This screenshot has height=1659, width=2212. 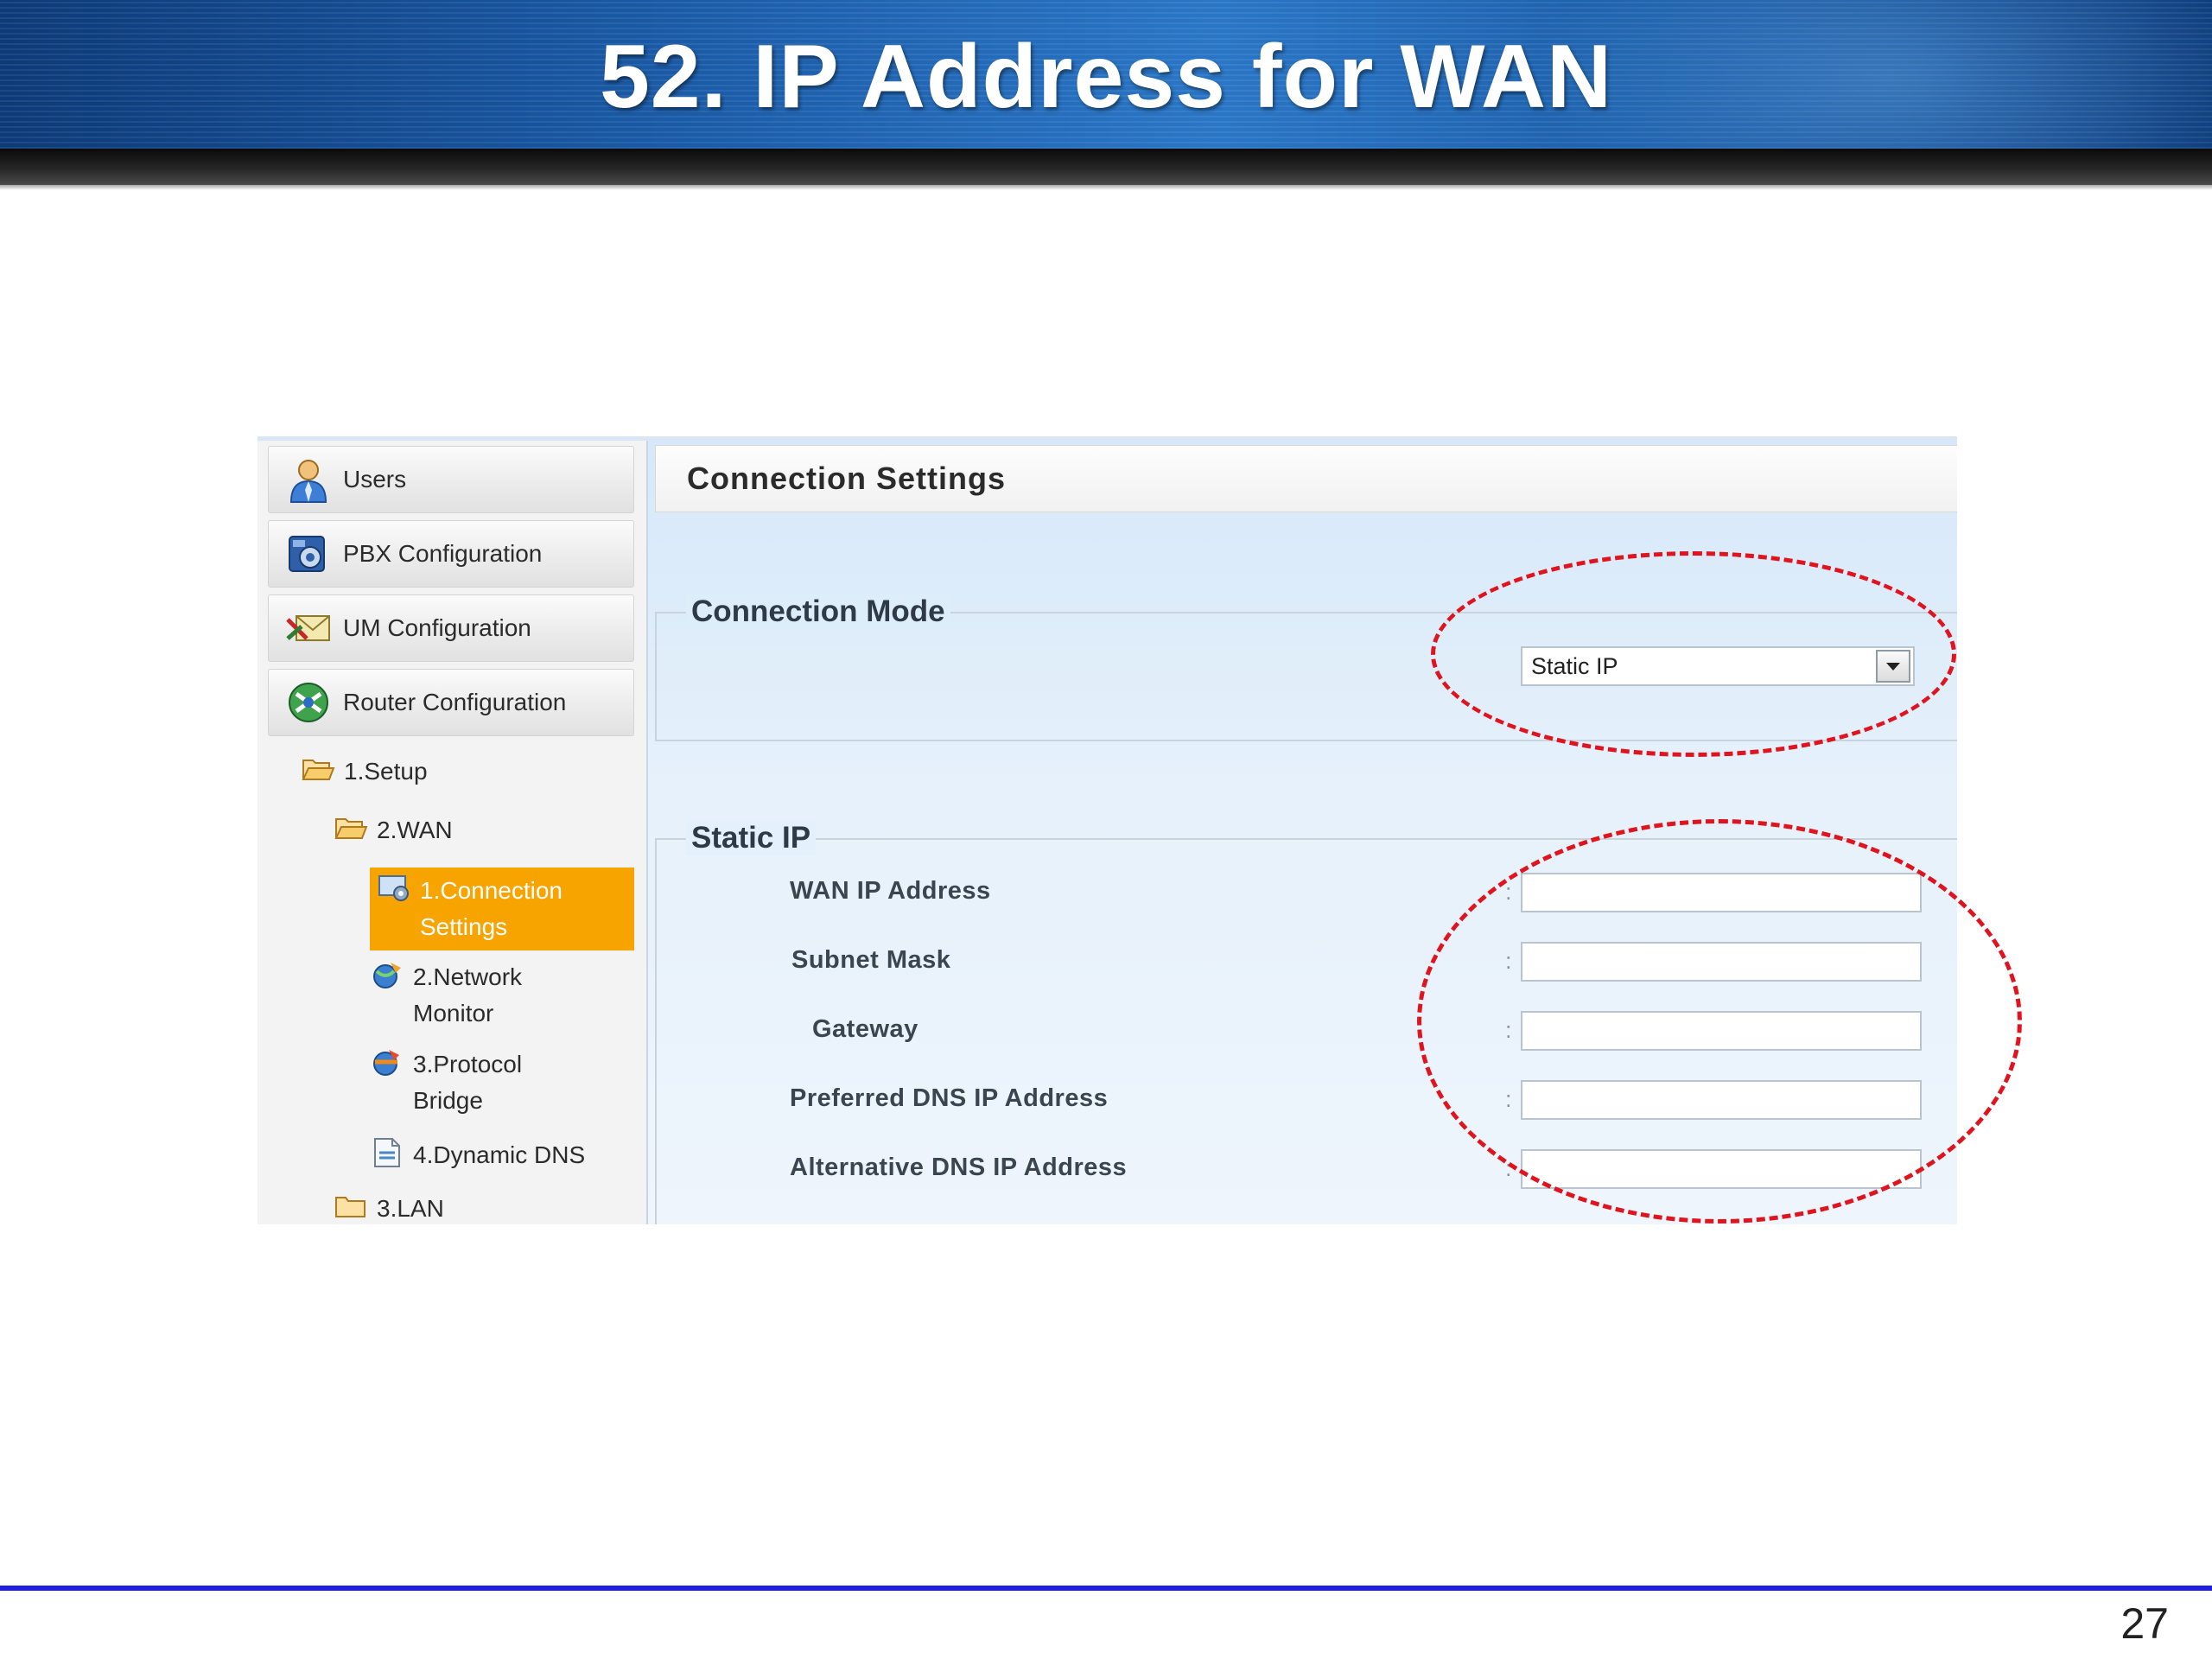 I want to click on protocol-bridge-icon, so click(x=386, y=1063).